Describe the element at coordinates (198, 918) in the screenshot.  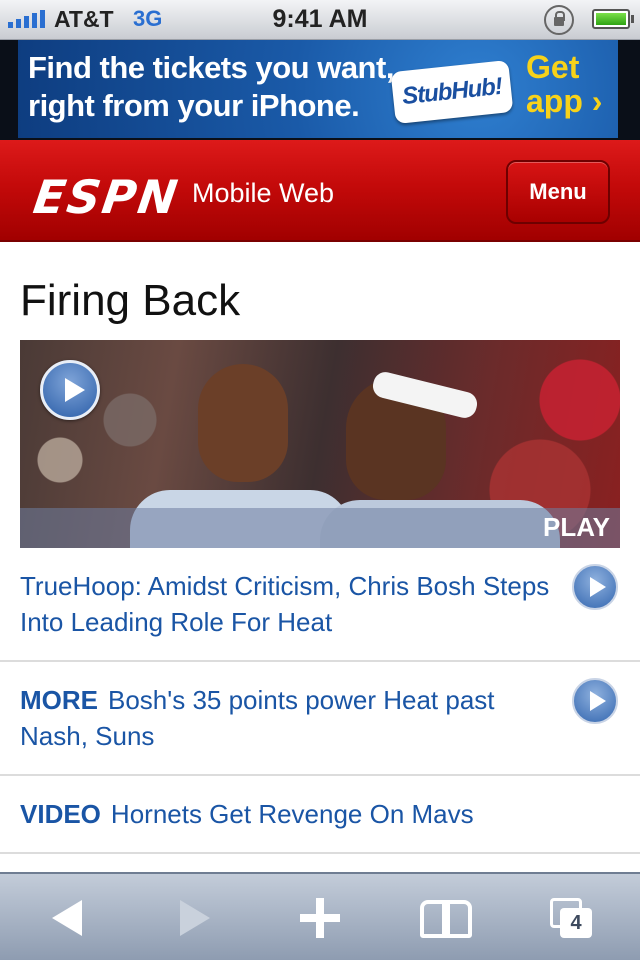
I see `forward-arrow-icon` at that location.